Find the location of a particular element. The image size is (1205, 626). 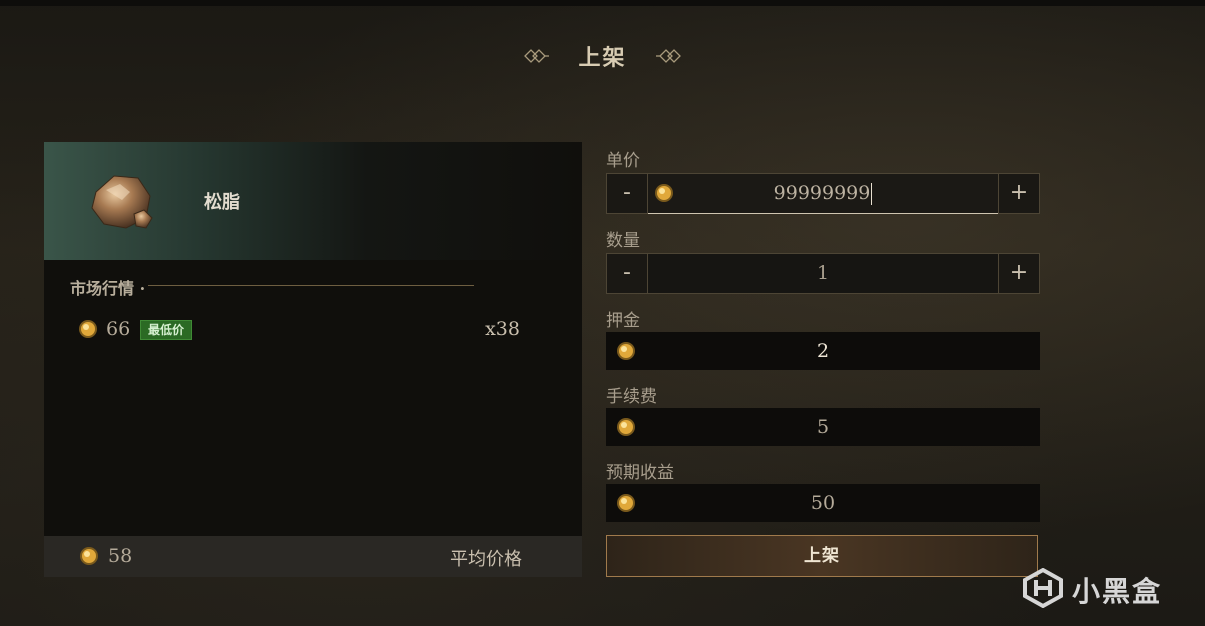

fee-value: 5 is located at coordinates (823, 427).